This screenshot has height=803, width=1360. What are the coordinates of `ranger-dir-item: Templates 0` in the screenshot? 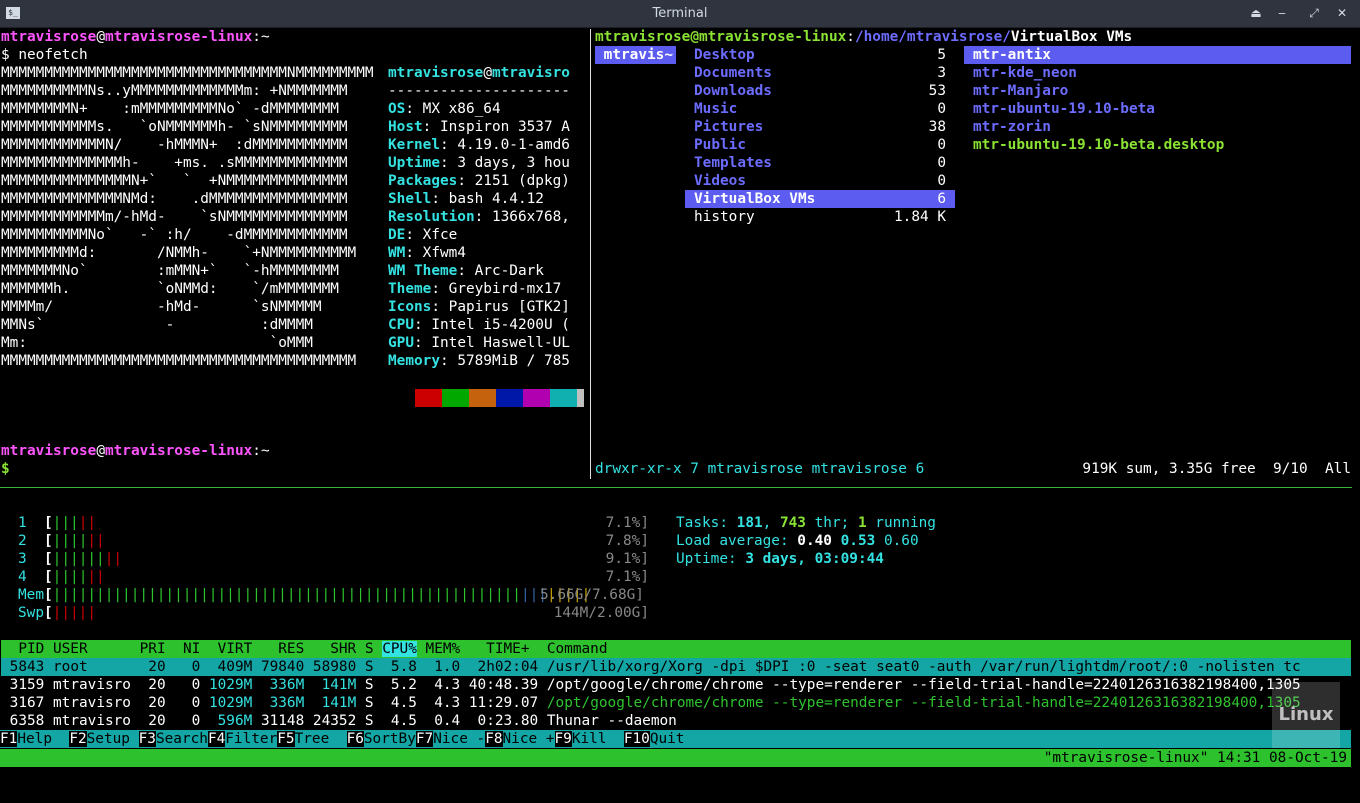 It's located at (820, 163).